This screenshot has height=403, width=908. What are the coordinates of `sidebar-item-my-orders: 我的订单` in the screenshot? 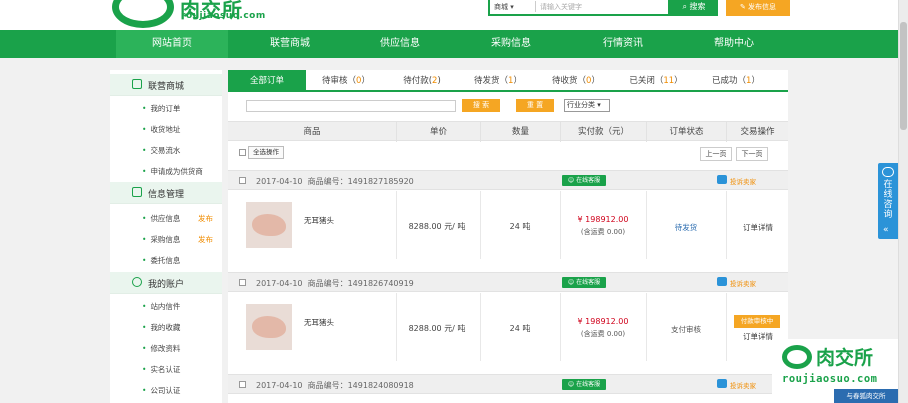 It's located at (161, 108).